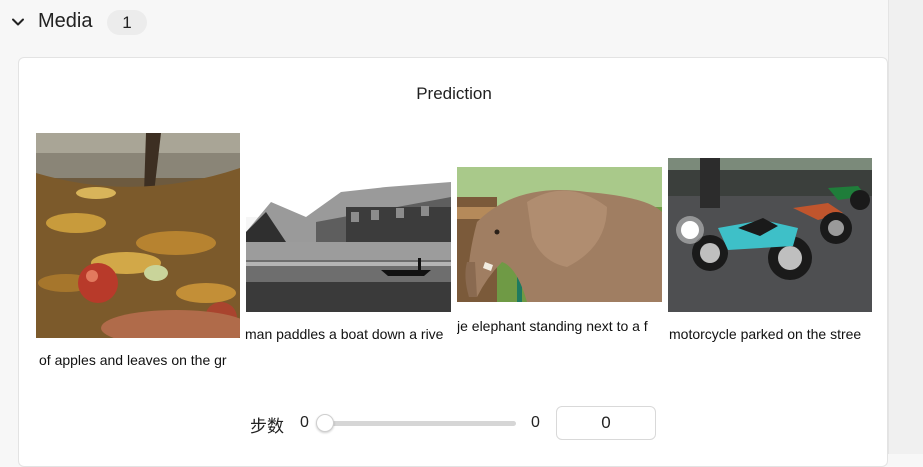 Image resolution: width=923 pixels, height=467 pixels. What do you see at coordinates (133, 360) in the screenshot?
I see `gallery-caption-1: of apples and leaves on the gr` at bounding box center [133, 360].